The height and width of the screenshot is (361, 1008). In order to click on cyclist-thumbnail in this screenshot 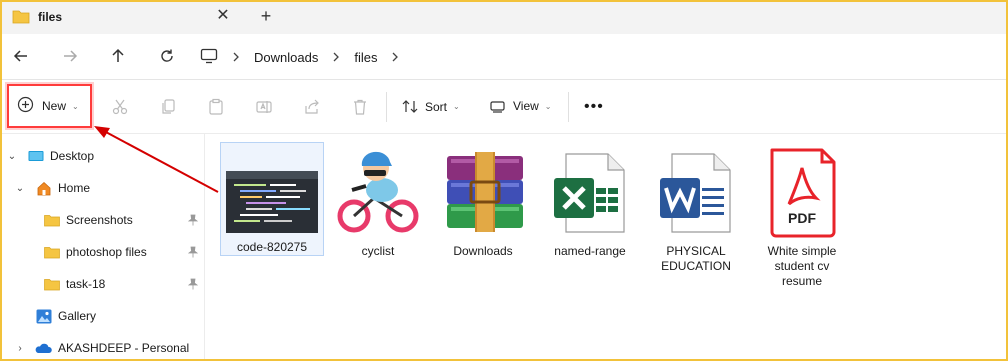, I will do `click(378, 192)`.